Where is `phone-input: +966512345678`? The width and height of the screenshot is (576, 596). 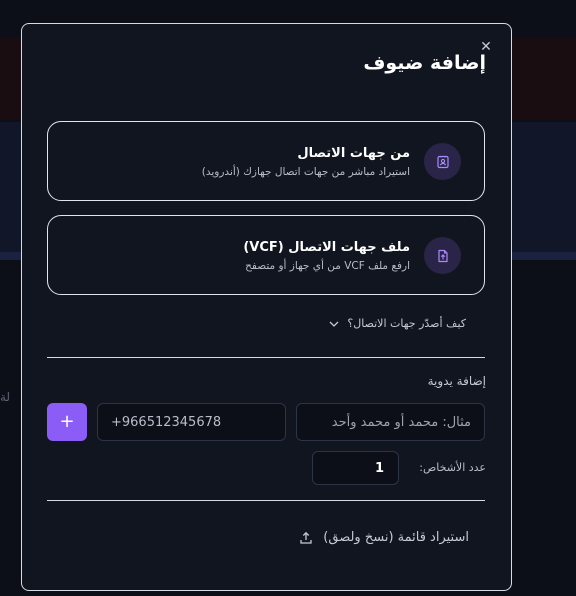 phone-input: +966512345678 is located at coordinates (191, 422).